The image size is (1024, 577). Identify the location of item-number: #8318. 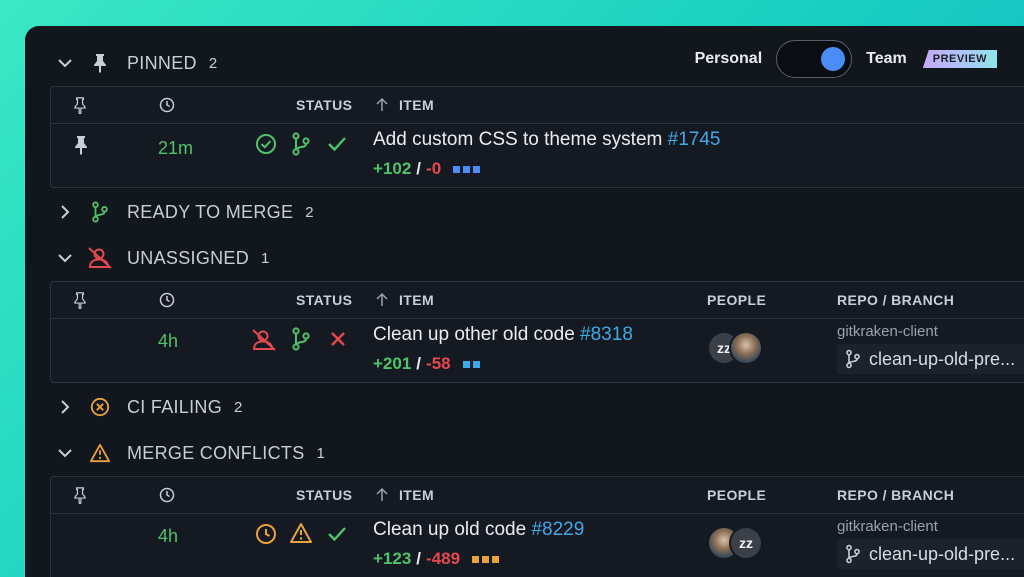
(606, 334).